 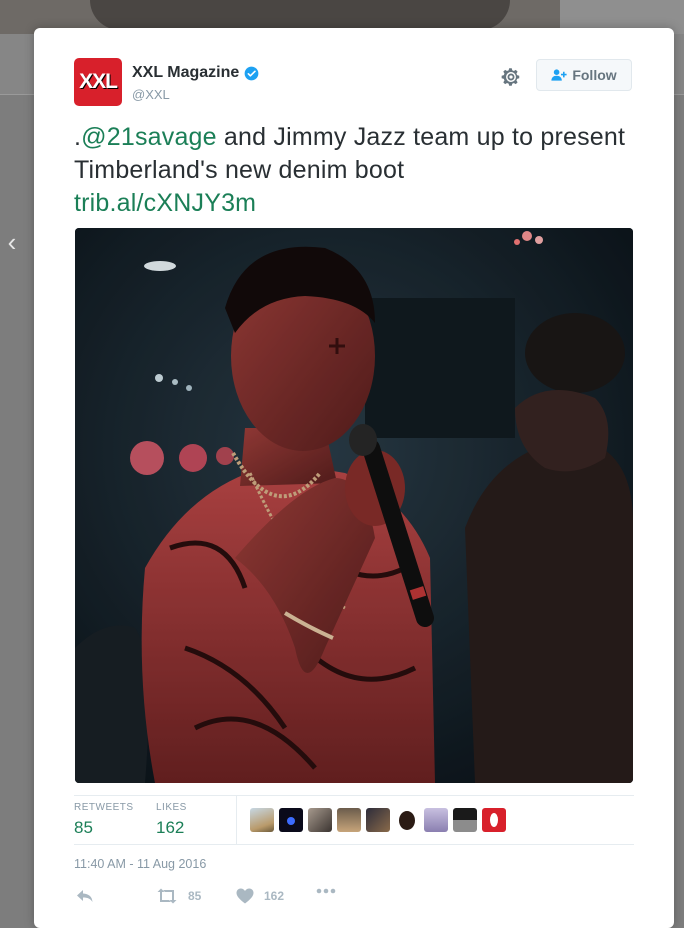 What do you see at coordinates (85, 896) in the screenshot?
I see `reply-icon` at bounding box center [85, 896].